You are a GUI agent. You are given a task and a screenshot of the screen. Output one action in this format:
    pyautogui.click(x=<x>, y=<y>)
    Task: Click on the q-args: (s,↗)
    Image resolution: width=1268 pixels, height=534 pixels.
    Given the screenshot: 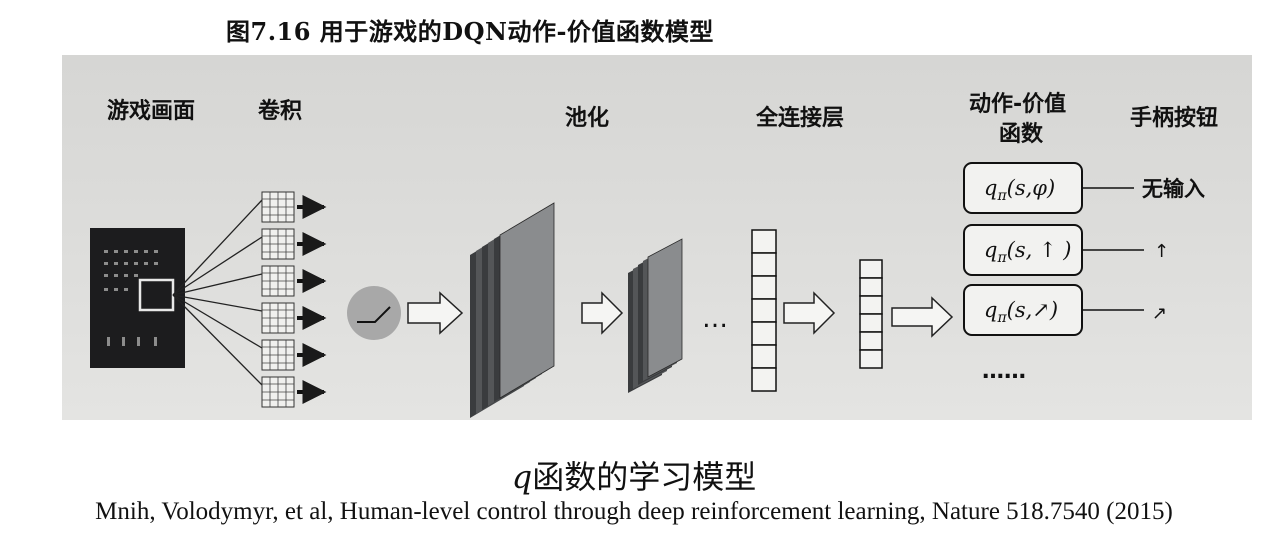 What is the action you would take?
    pyautogui.click(x=1032, y=310)
    